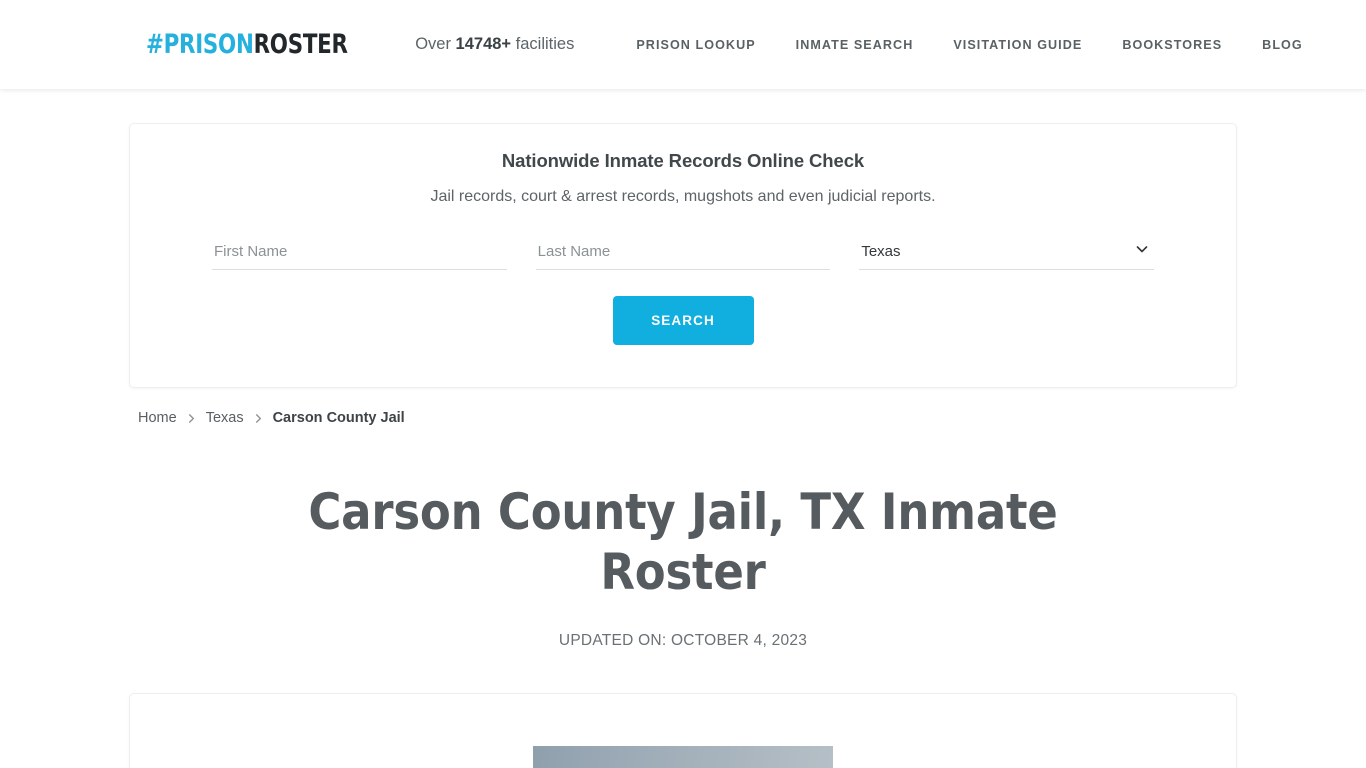  I want to click on last-name-input, so click(683, 254).